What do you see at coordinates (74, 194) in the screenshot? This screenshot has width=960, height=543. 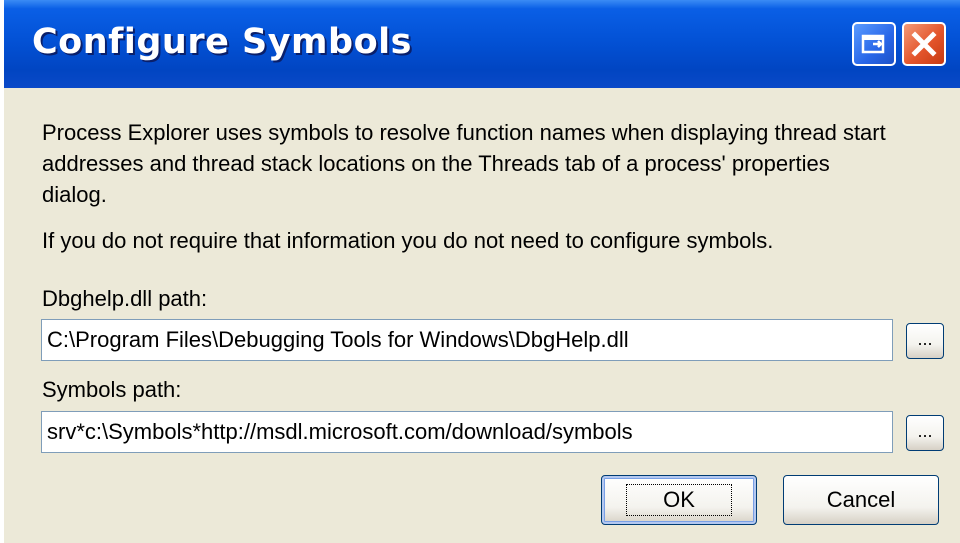 I see `intro-line-3: dialog.` at bounding box center [74, 194].